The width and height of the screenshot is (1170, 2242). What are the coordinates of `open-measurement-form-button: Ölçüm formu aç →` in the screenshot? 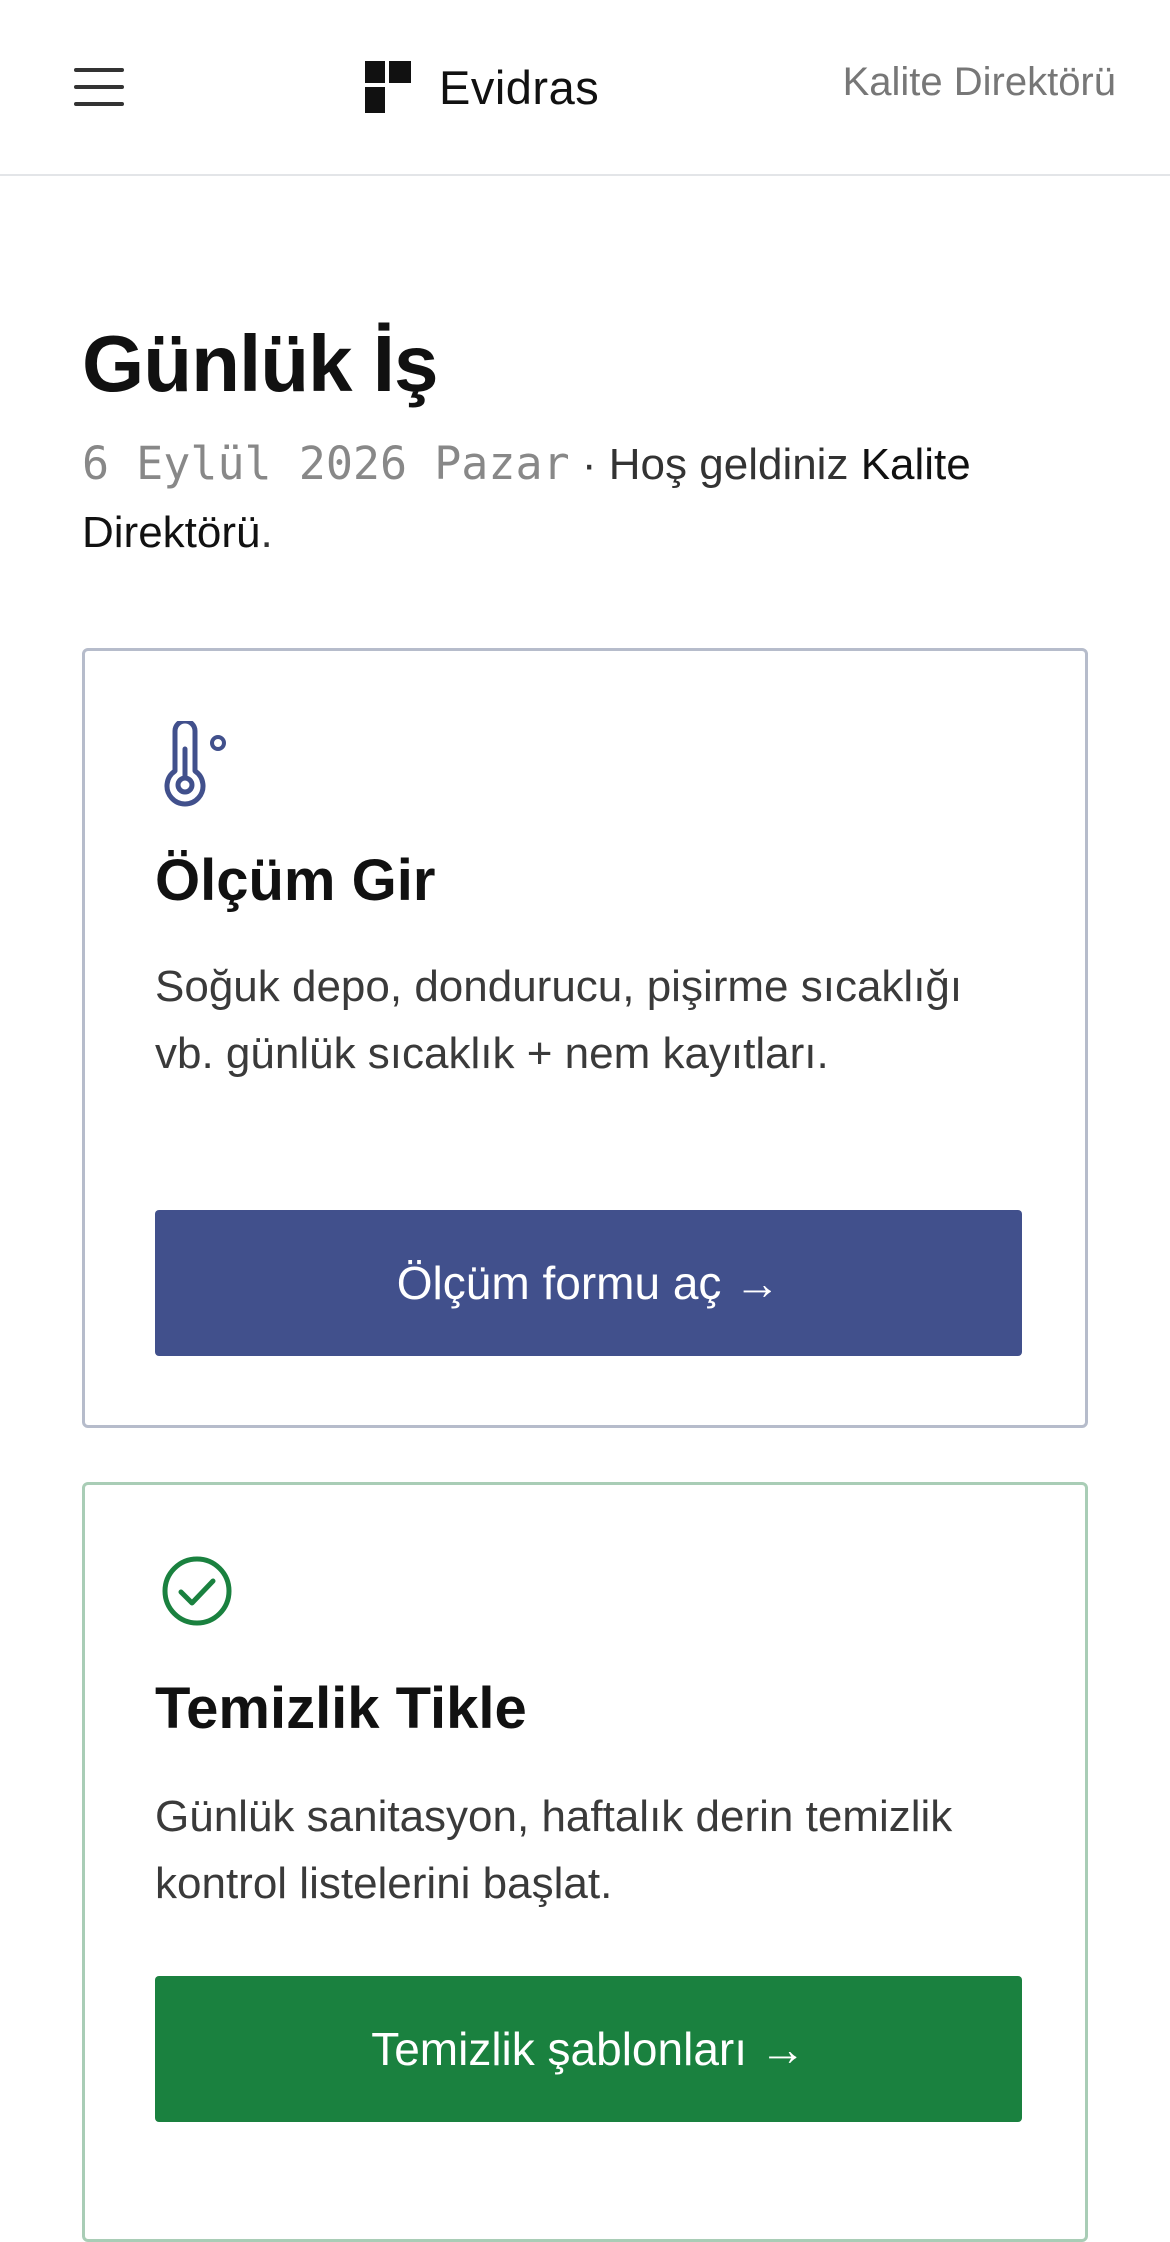 It's located at (588, 1283).